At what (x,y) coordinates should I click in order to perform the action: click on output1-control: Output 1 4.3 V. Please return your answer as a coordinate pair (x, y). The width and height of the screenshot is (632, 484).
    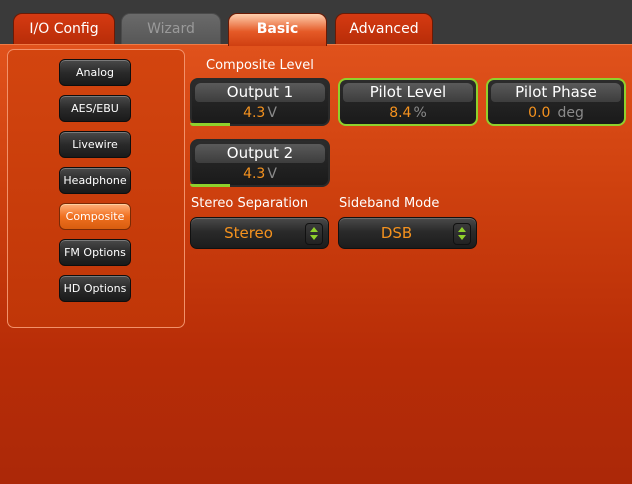
    Looking at the image, I should click on (260, 102).